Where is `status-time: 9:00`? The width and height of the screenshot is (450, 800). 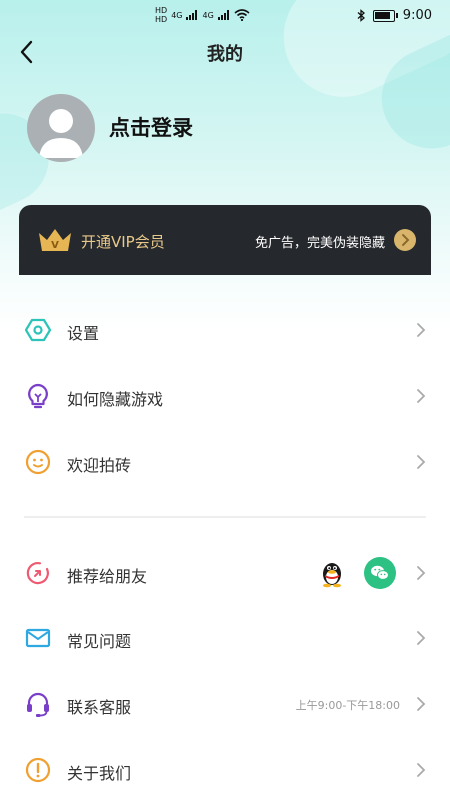
status-time: 9:00 is located at coordinates (417, 15).